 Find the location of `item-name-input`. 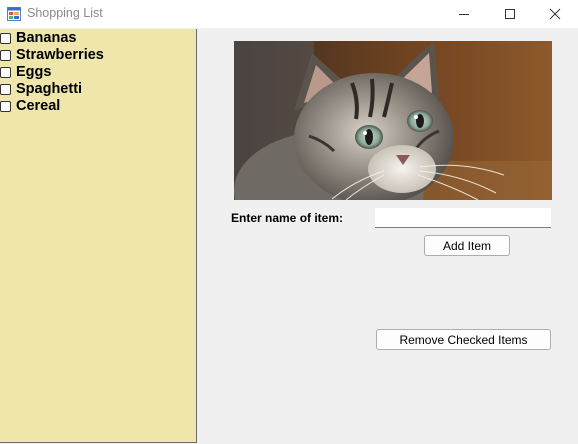

item-name-input is located at coordinates (463, 218).